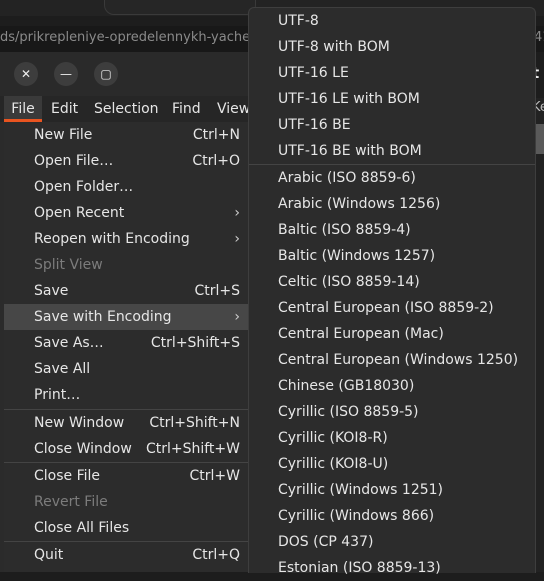  Describe the element at coordinates (392, 438) in the screenshot. I see `encoding-item-cyr-koi8r: Cyrillic (KOI8-R)` at that location.